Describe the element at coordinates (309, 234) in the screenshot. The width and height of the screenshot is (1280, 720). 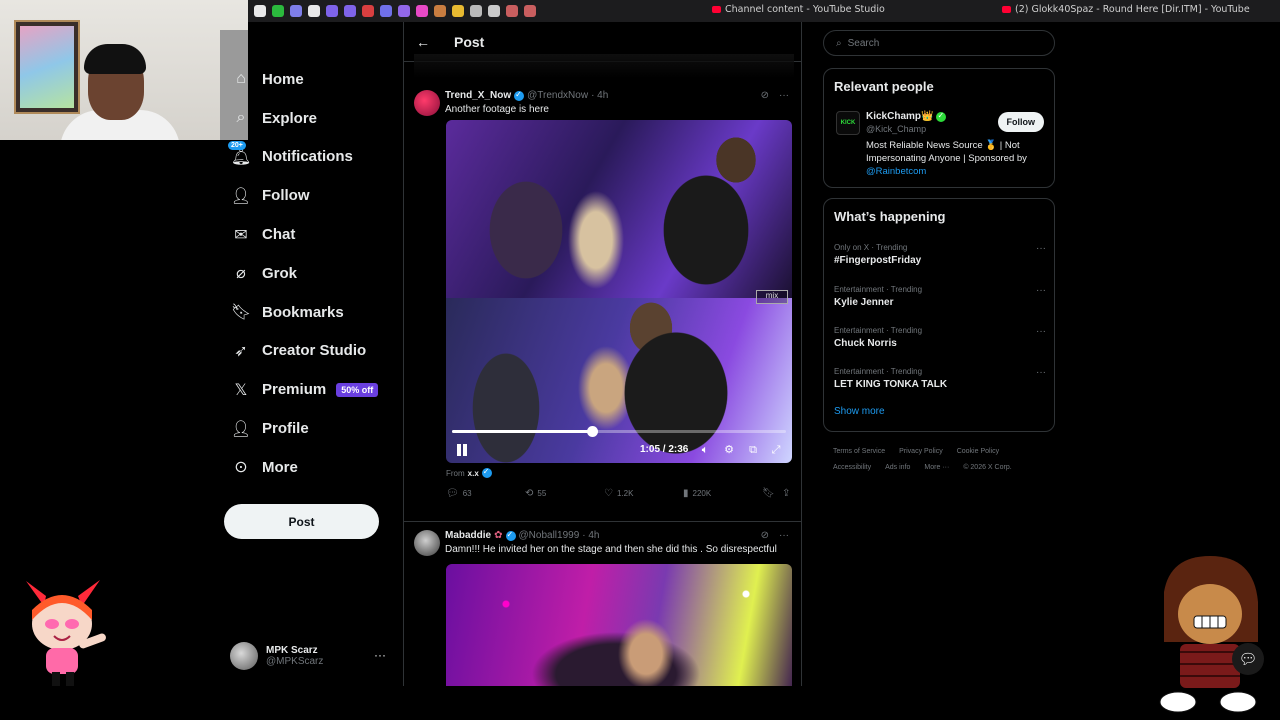
I see `sidebar-item-chat: ✉ Chat` at that location.